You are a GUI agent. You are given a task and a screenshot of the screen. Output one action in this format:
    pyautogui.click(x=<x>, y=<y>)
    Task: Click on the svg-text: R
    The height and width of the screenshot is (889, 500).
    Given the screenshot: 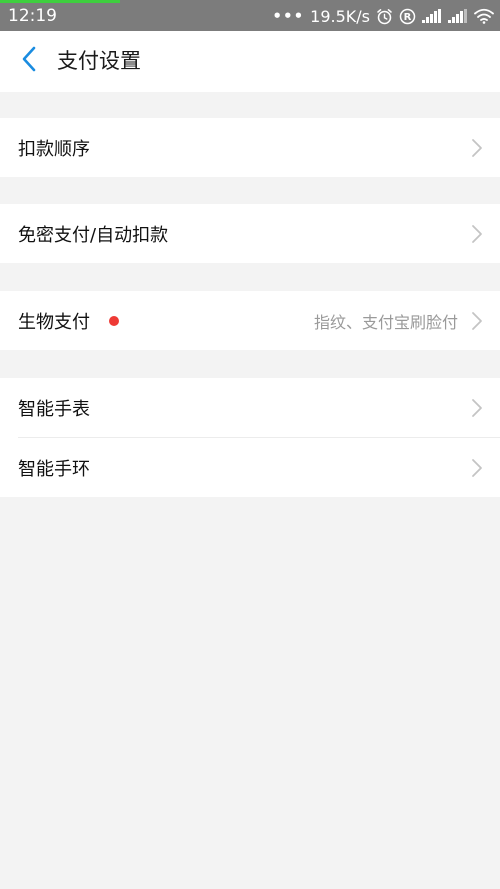 What is the action you would take?
    pyautogui.click(x=408, y=17)
    